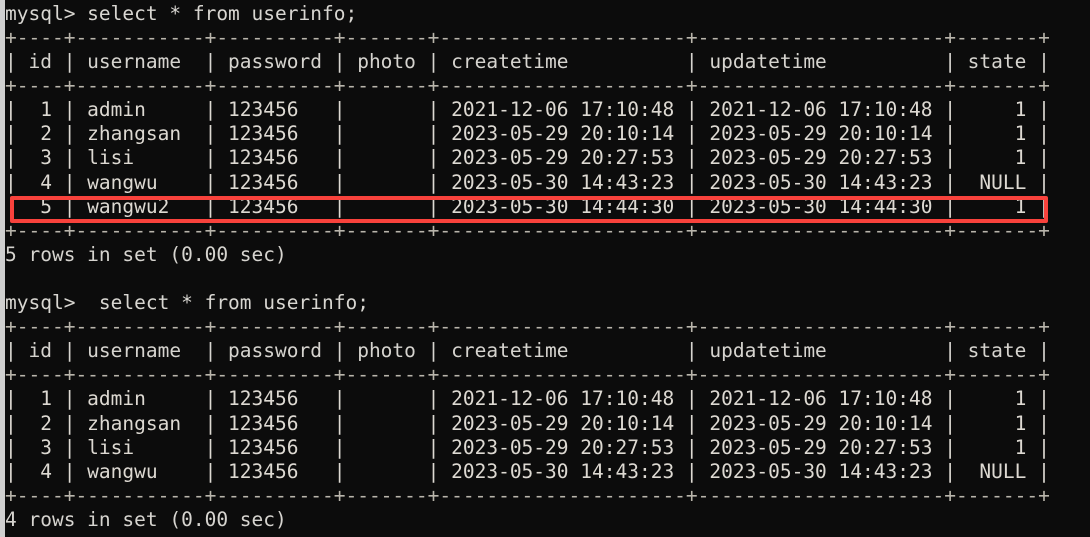 This screenshot has height=537, width=1090. I want to click on terminal-line-12: mysql> select * from userinfo;, so click(187, 302).